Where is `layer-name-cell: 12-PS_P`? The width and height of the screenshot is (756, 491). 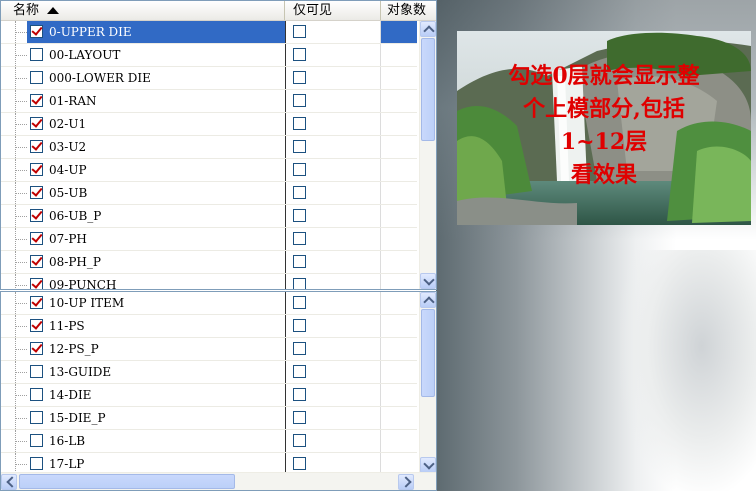 layer-name-cell: 12-PS_P is located at coordinates (156, 349).